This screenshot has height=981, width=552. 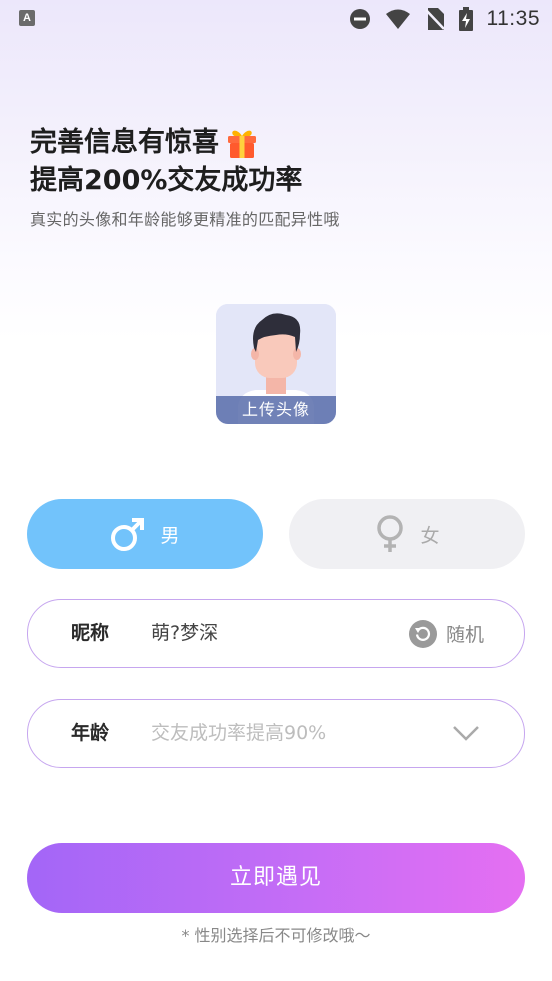 What do you see at coordinates (185, 219) in the screenshot?
I see `subtitle: 真实的头像和年龄能够更精准的匹配异性哦` at bounding box center [185, 219].